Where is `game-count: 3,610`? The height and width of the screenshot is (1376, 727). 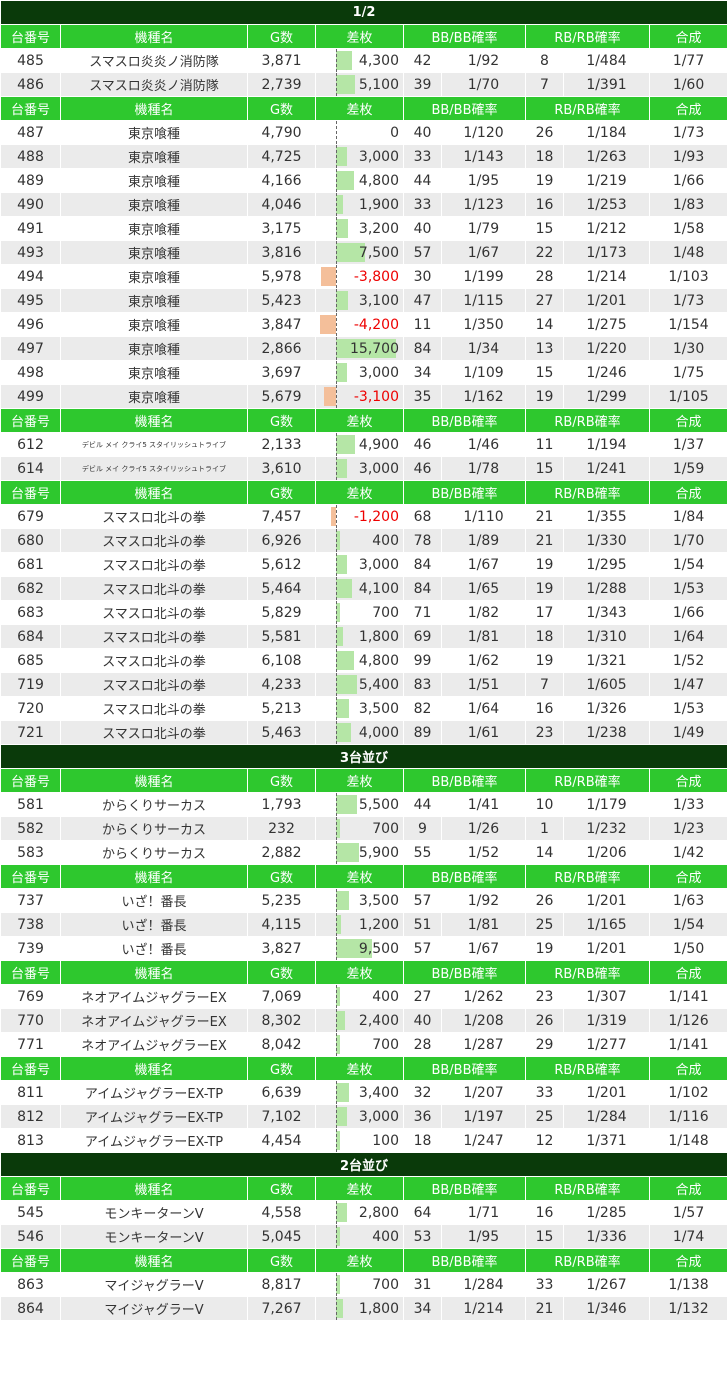 game-count: 3,610 is located at coordinates (281, 468).